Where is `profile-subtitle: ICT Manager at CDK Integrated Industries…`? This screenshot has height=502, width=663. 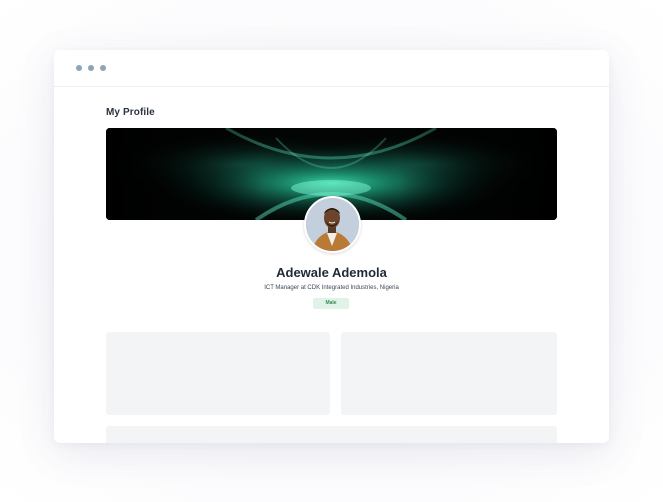
profile-subtitle: ICT Manager at CDK Integrated Industries… is located at coordinates (331, 288).